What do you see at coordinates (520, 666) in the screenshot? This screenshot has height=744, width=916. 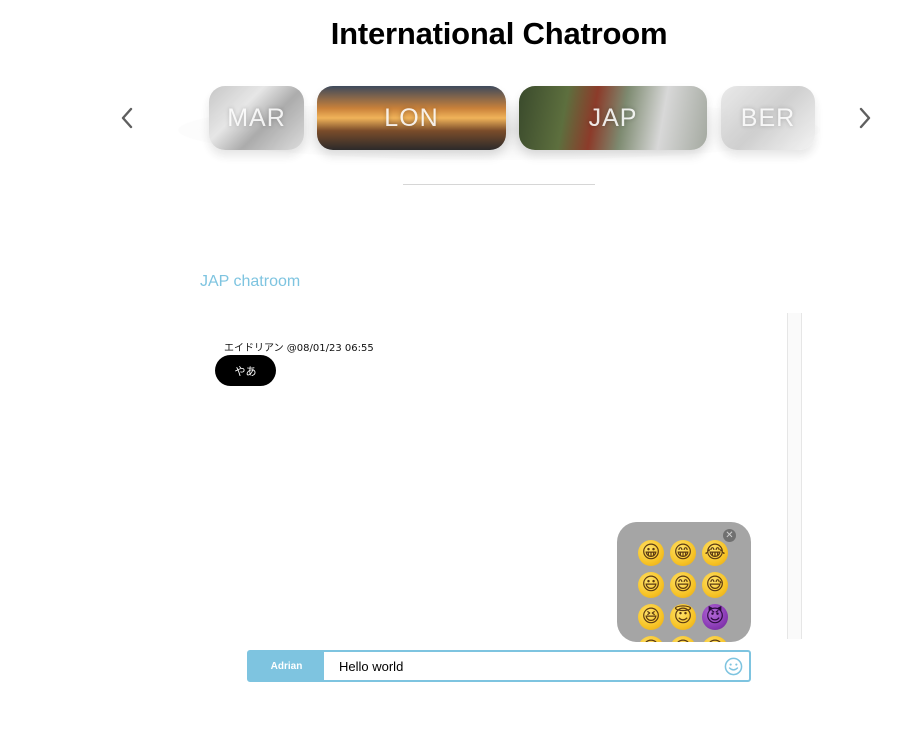 I see `message-input` at bounding box center [520, 666].